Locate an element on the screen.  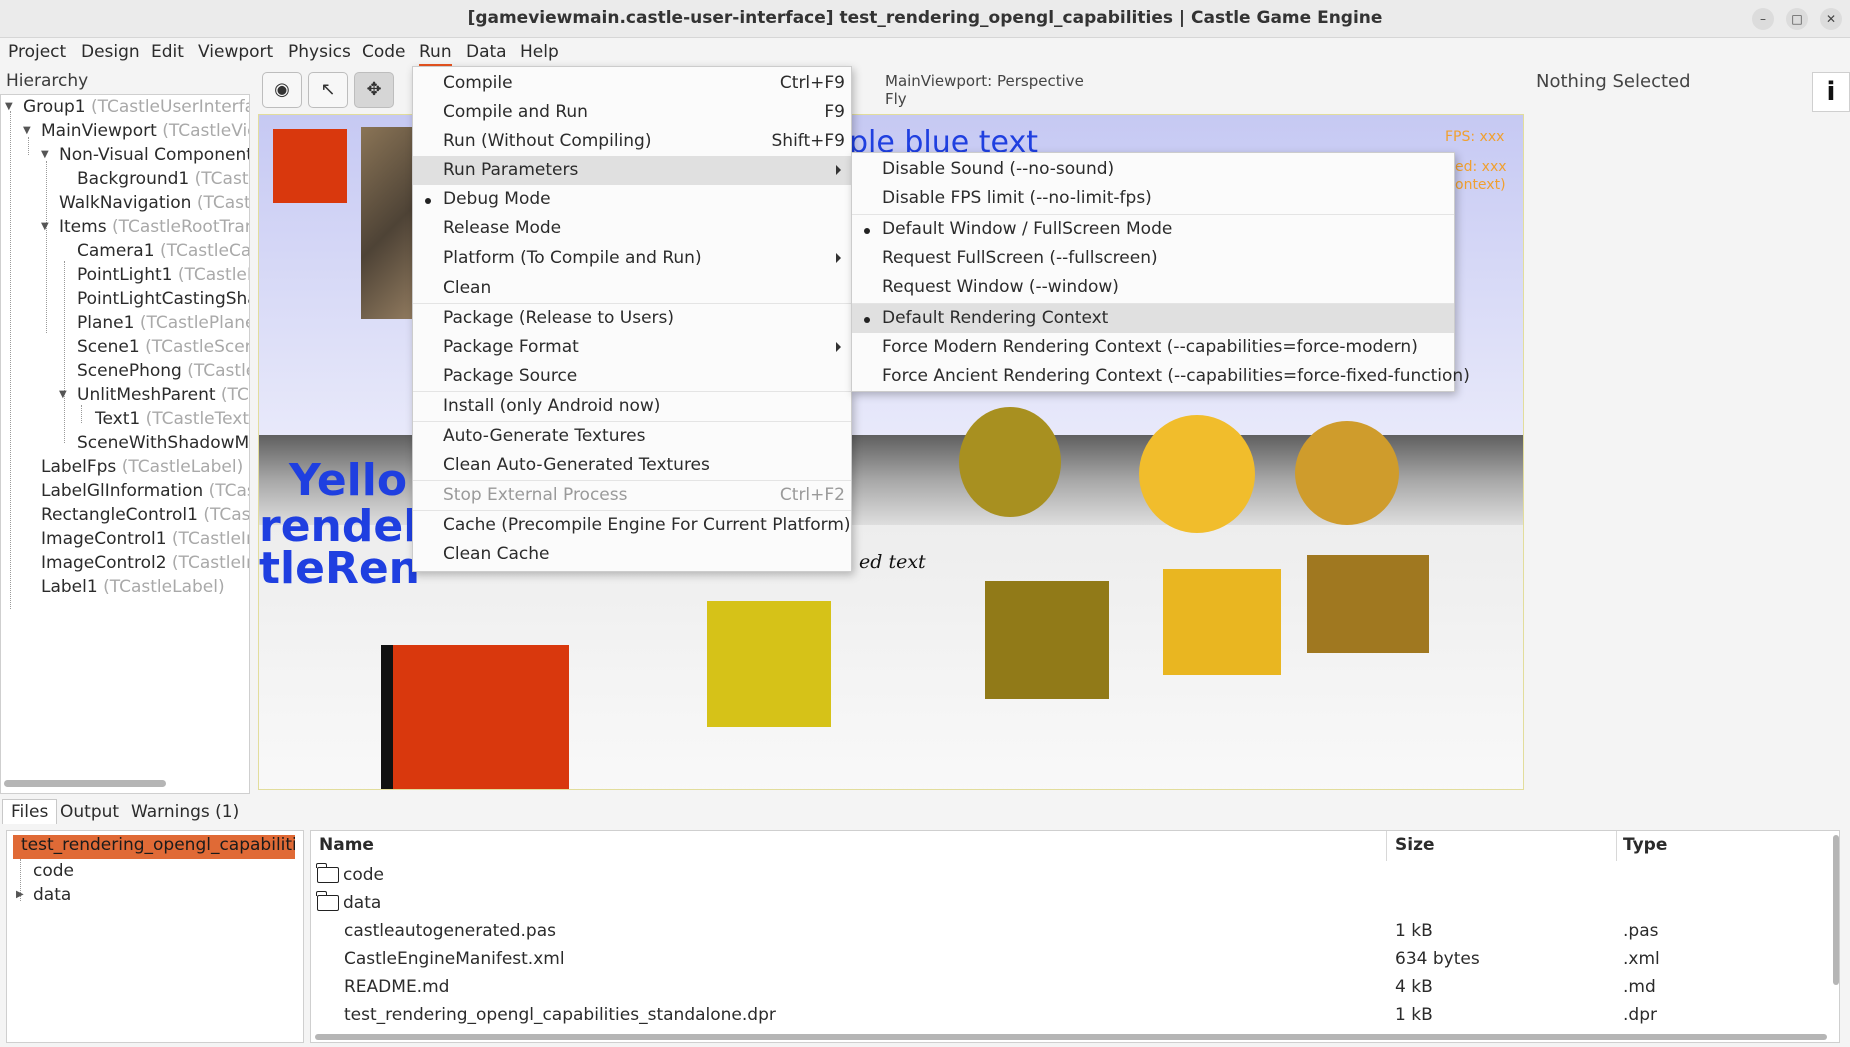
table-row: CastleEngineManifest.xml is located at coordinates (454, 959).